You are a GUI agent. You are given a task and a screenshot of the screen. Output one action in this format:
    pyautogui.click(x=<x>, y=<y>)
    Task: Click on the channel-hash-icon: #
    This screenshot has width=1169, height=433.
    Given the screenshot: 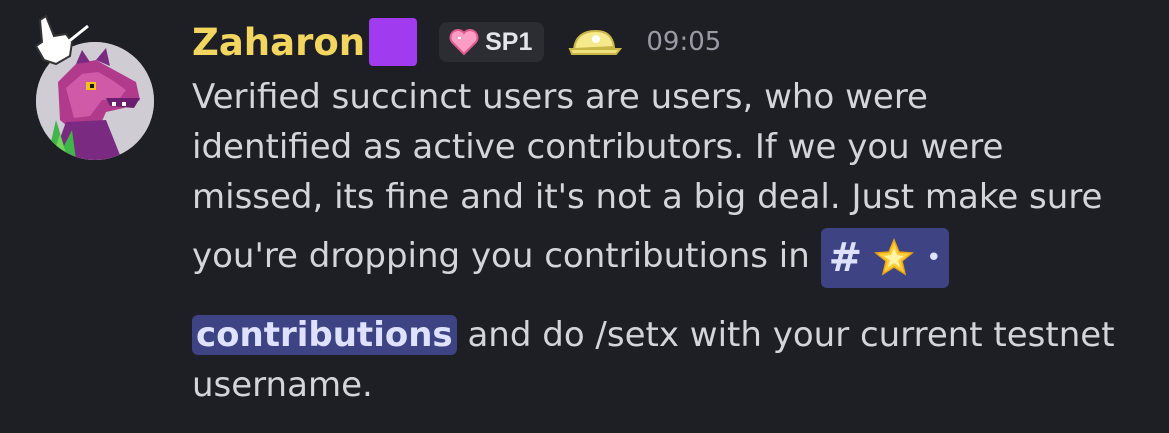 What is the action you would take?
    pyautogui.click(x=845, y=257)
    